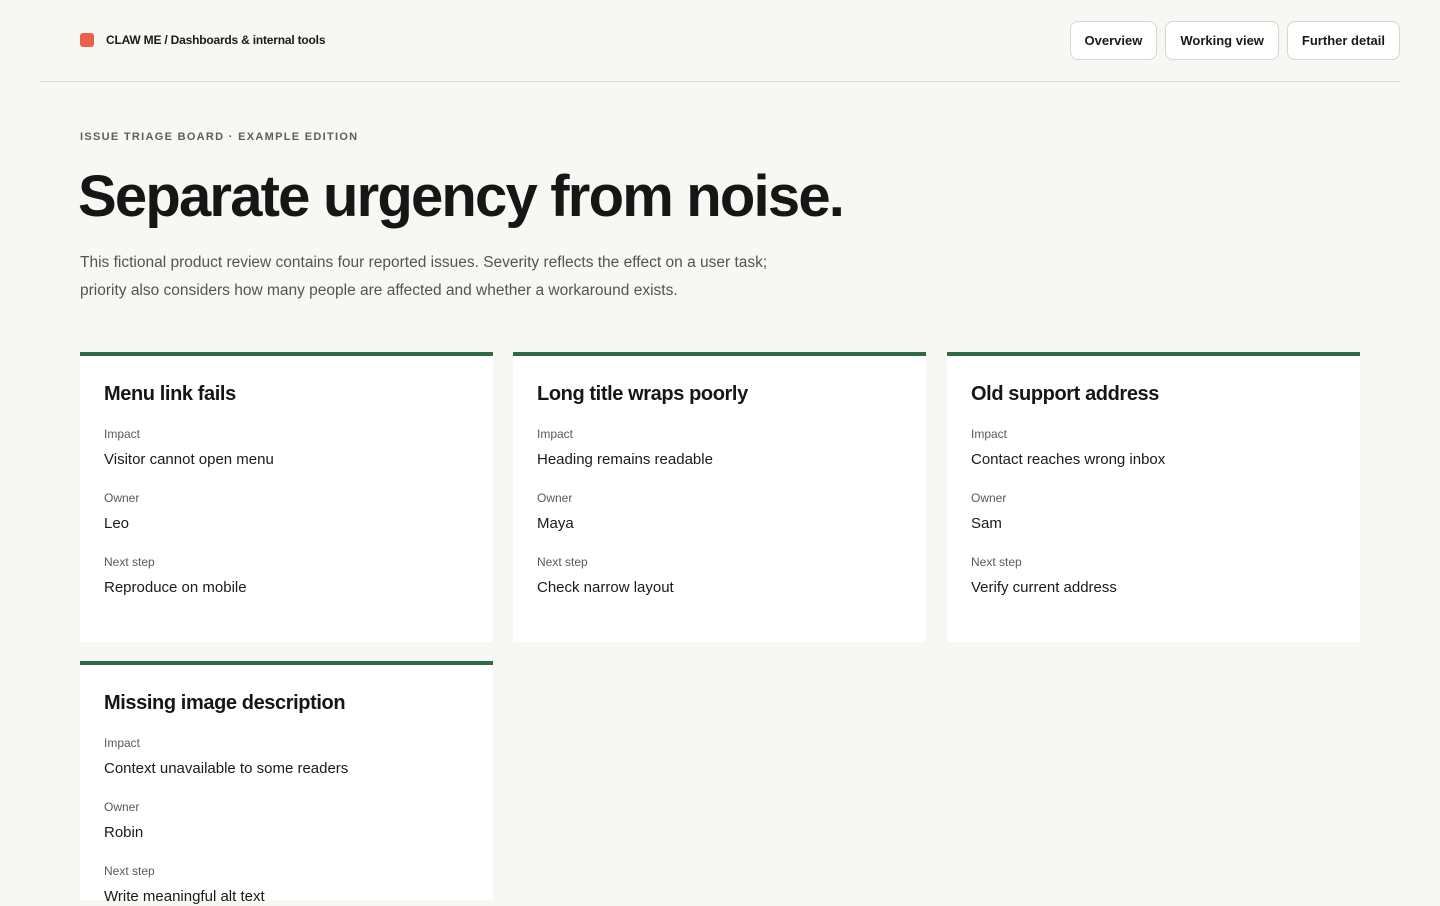  What do you see at coordinates (1222, 40) in the screenshot?
I see `nav-working-view-button: Working view` at bounding box center [1222, 40].